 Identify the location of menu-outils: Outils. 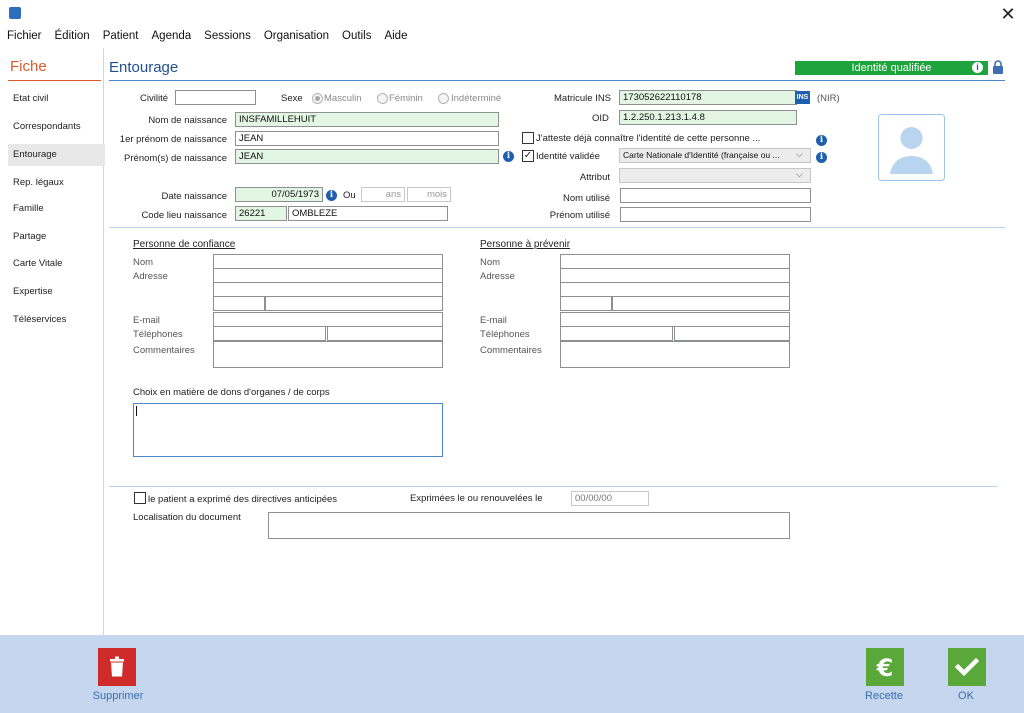
(356, 37).